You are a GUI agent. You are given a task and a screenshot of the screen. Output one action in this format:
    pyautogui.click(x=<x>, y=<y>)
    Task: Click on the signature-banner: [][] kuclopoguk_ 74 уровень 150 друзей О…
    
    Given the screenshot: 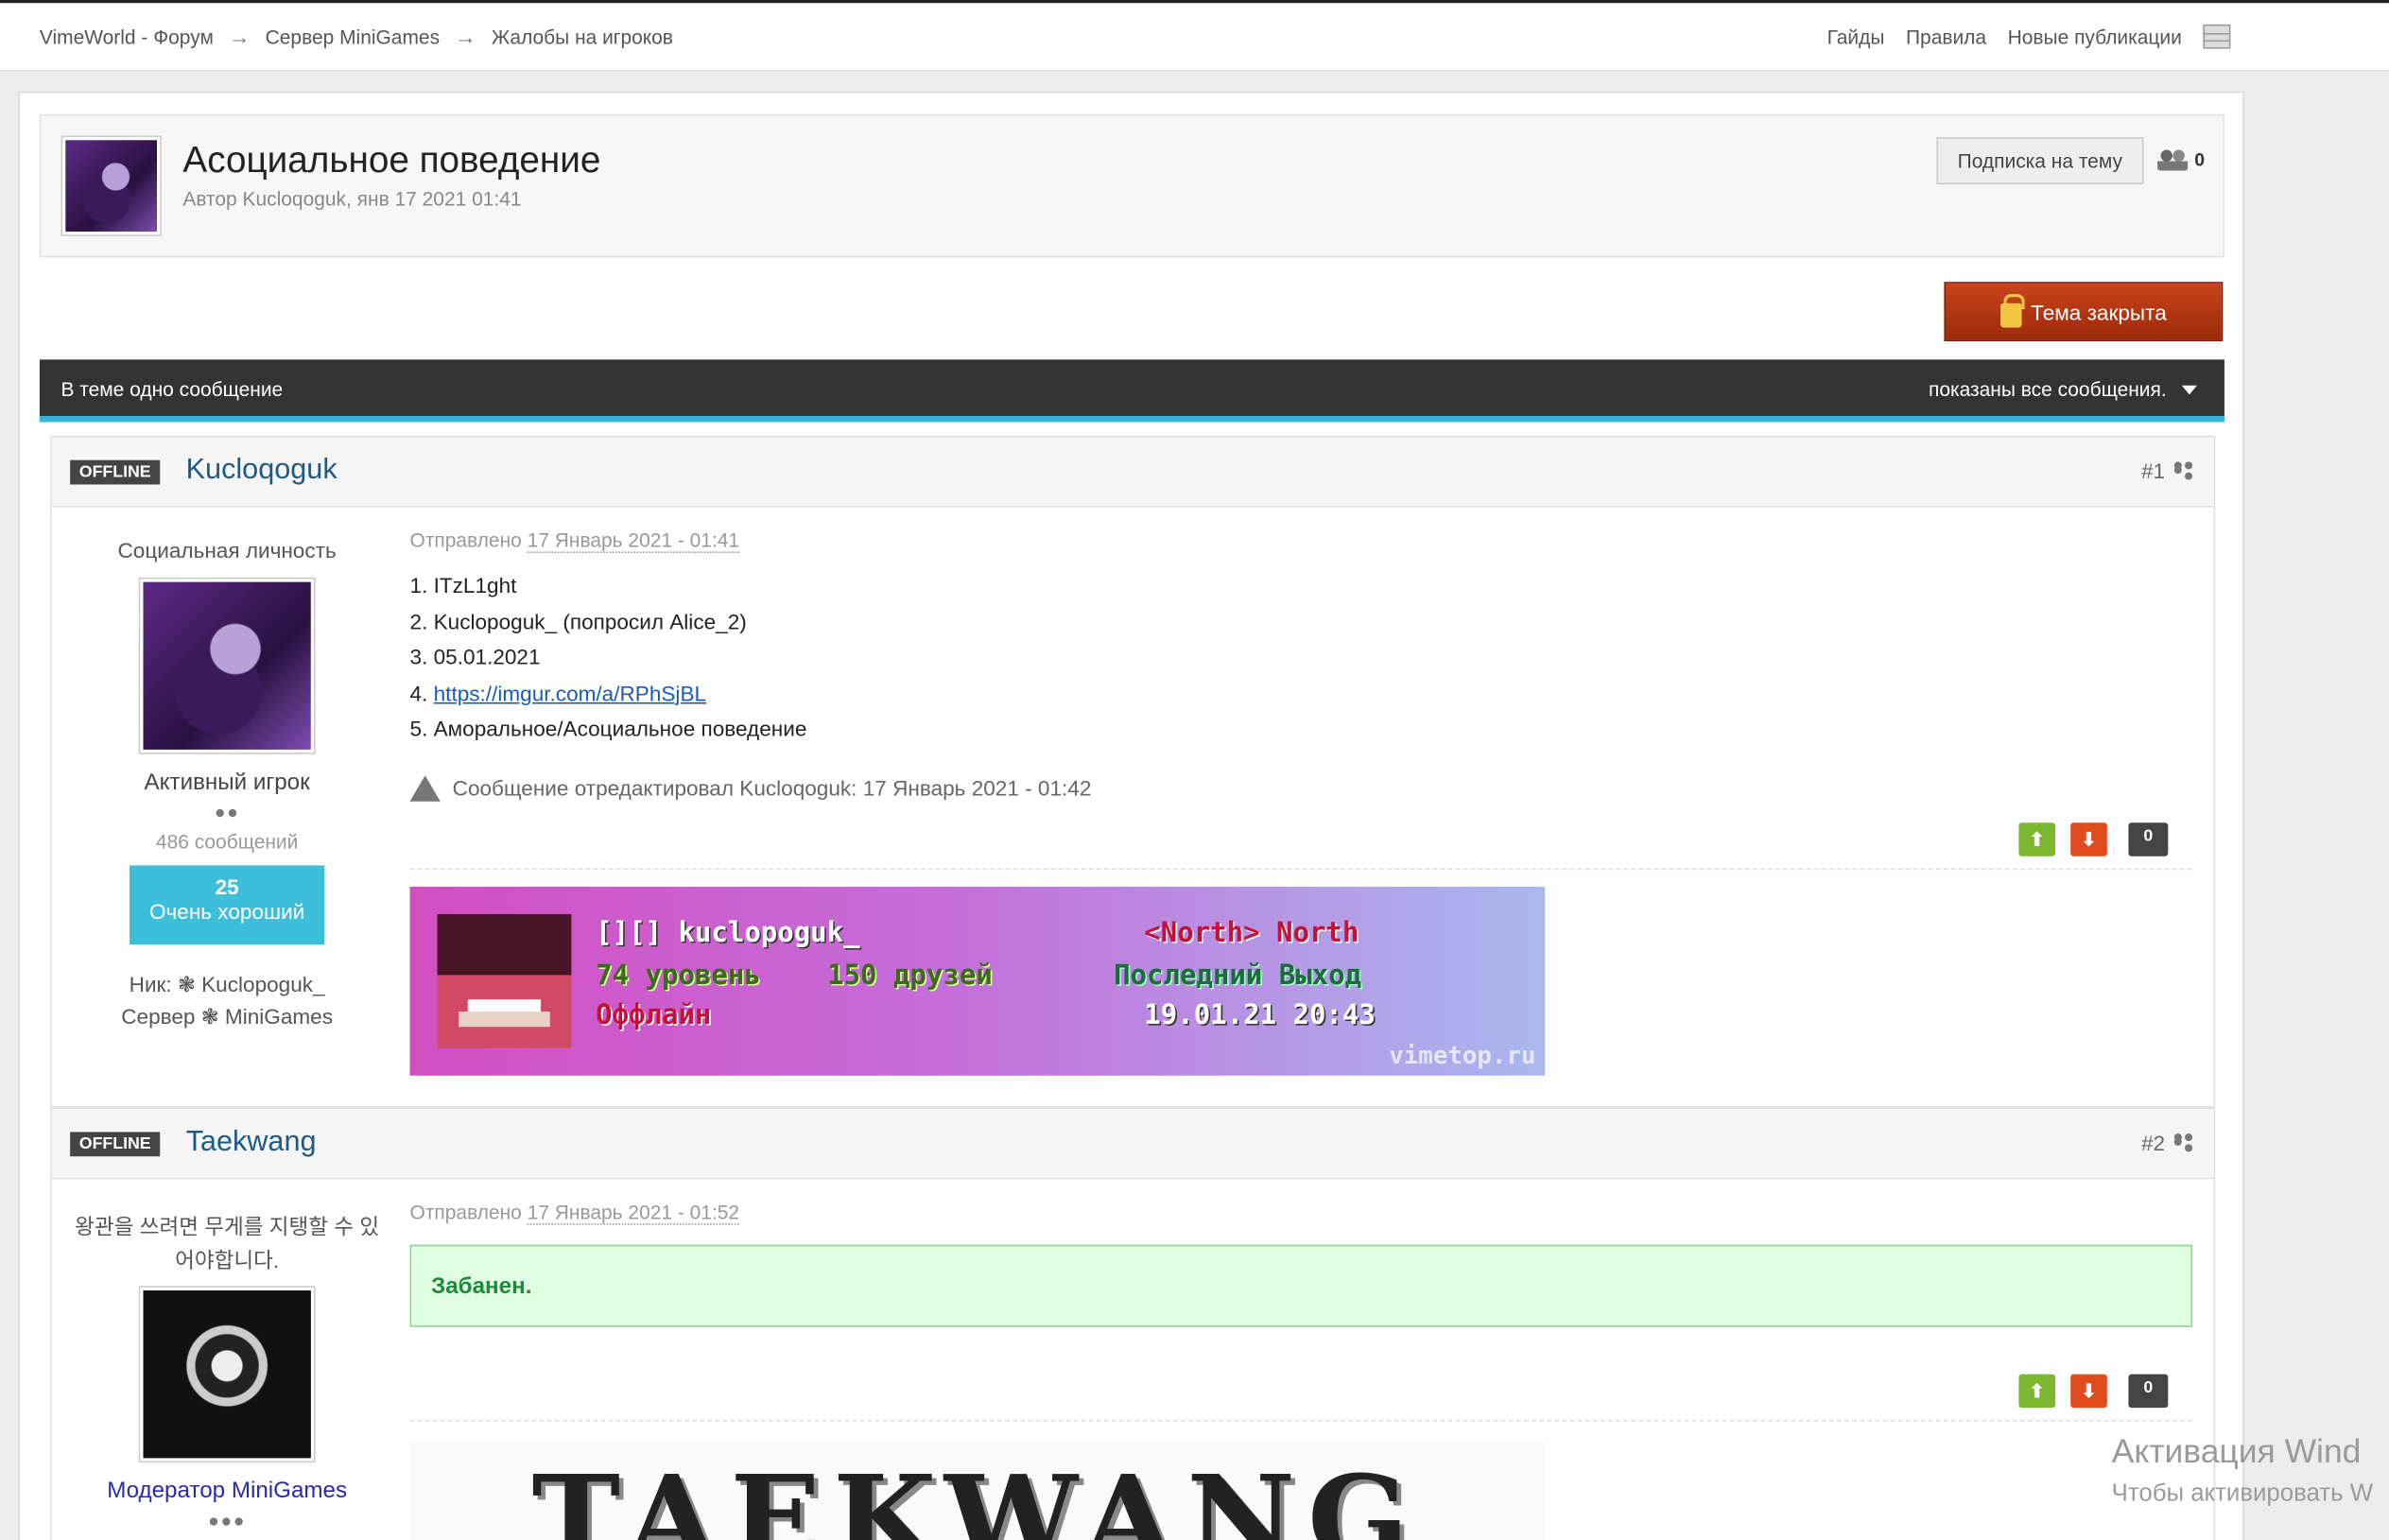 What is the action you would take?
    pyautogui.click(x=977, y=980)
    